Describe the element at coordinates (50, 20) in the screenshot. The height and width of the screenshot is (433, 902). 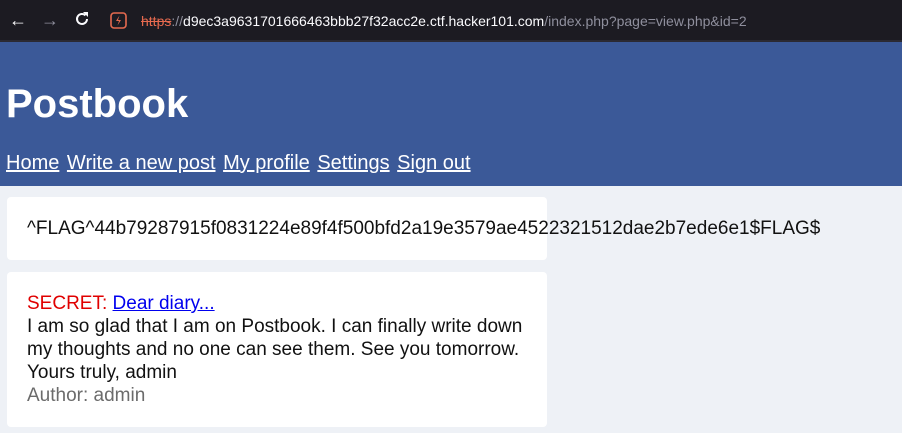
I see `forward-arrow-icon: →` at that location.